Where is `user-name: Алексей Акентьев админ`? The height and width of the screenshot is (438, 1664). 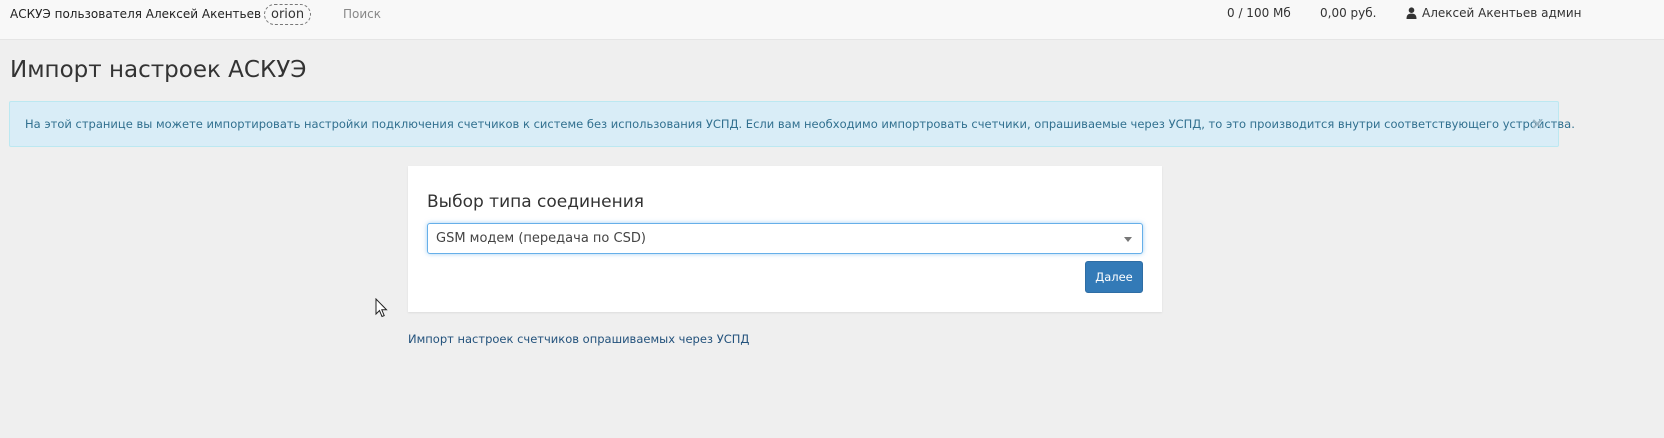 user-name: Алексей Акентьев админ is located at coordinates (1502, 13).